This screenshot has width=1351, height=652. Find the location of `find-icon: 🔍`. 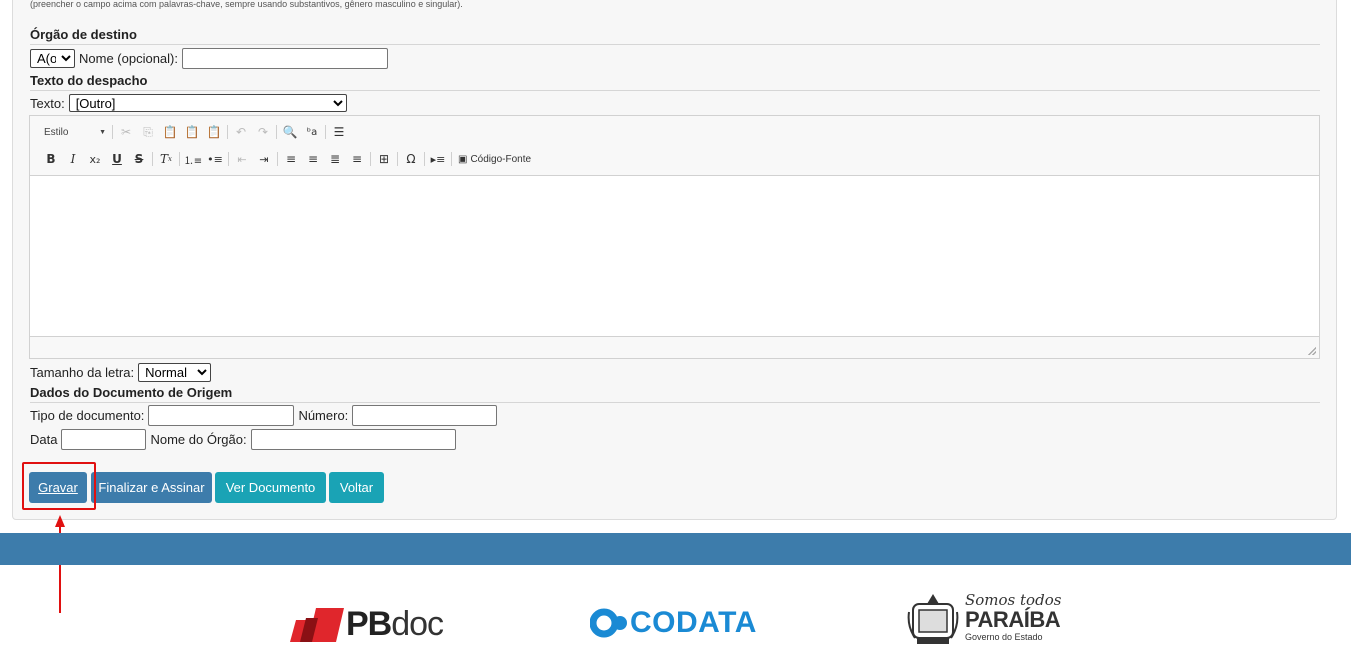

find-icon: 🔍 is located at coordinates (290, 132).